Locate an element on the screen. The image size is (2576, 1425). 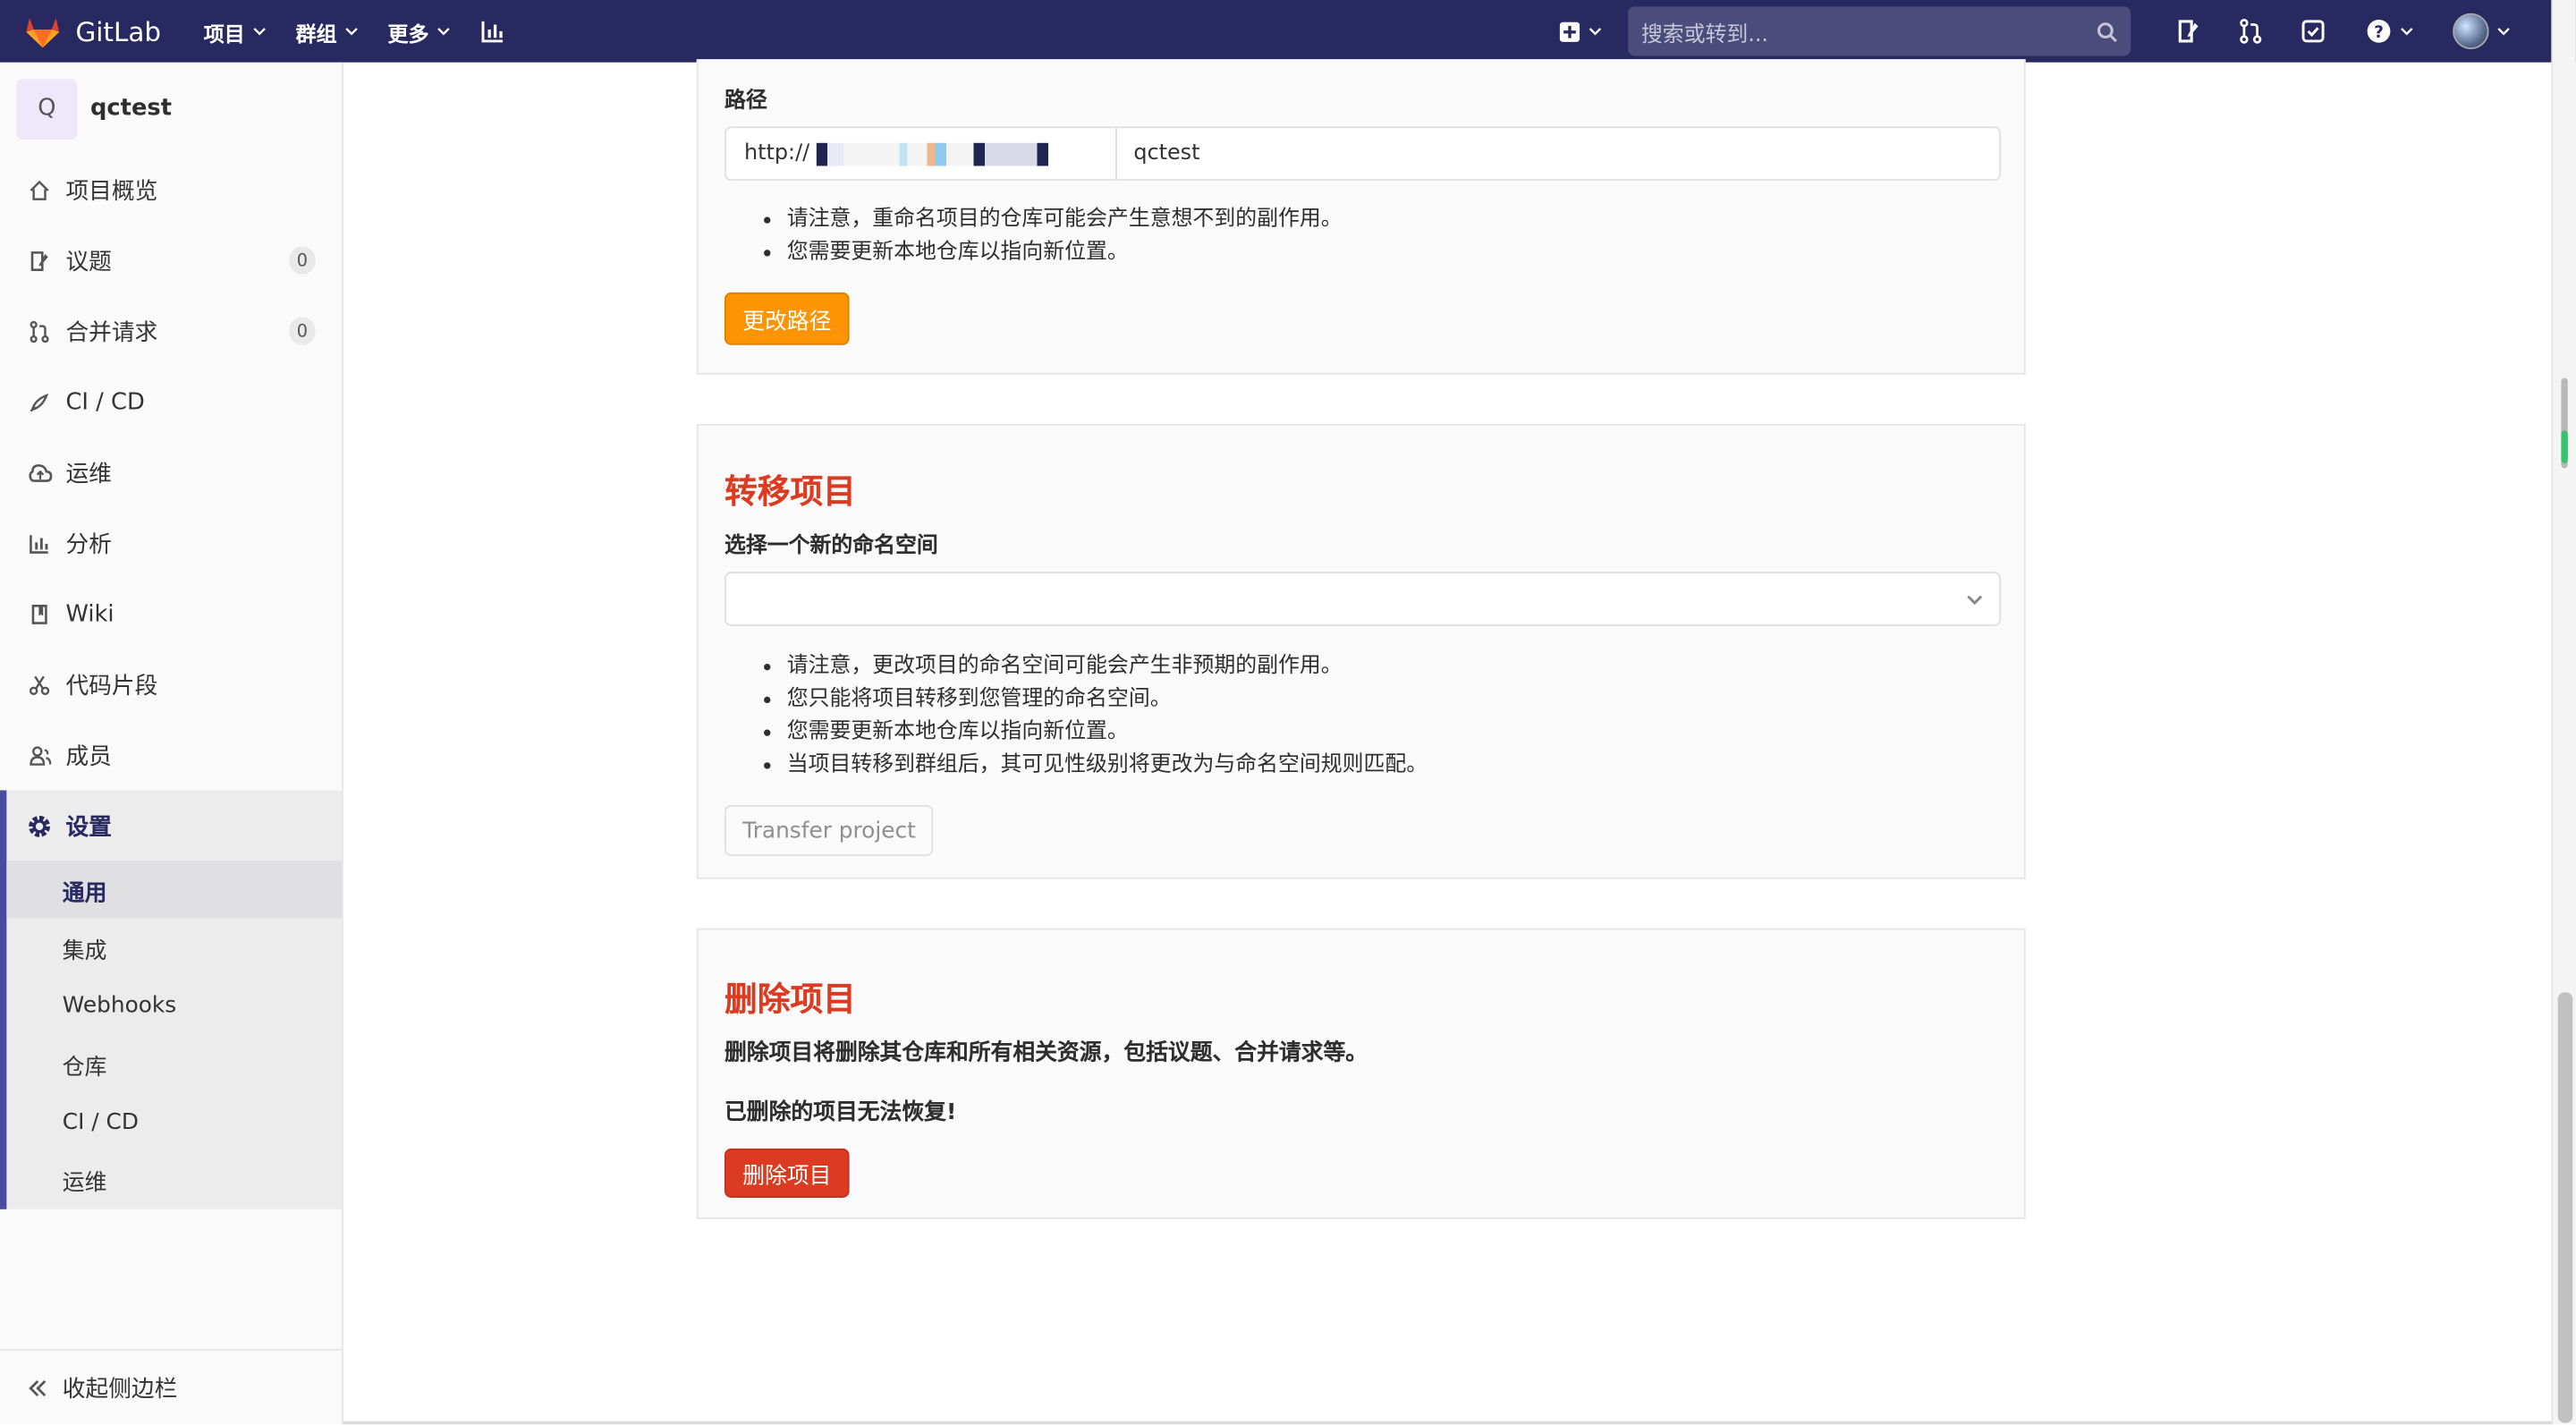
todos-shortcut-button is located at coordinates (2313, 31).